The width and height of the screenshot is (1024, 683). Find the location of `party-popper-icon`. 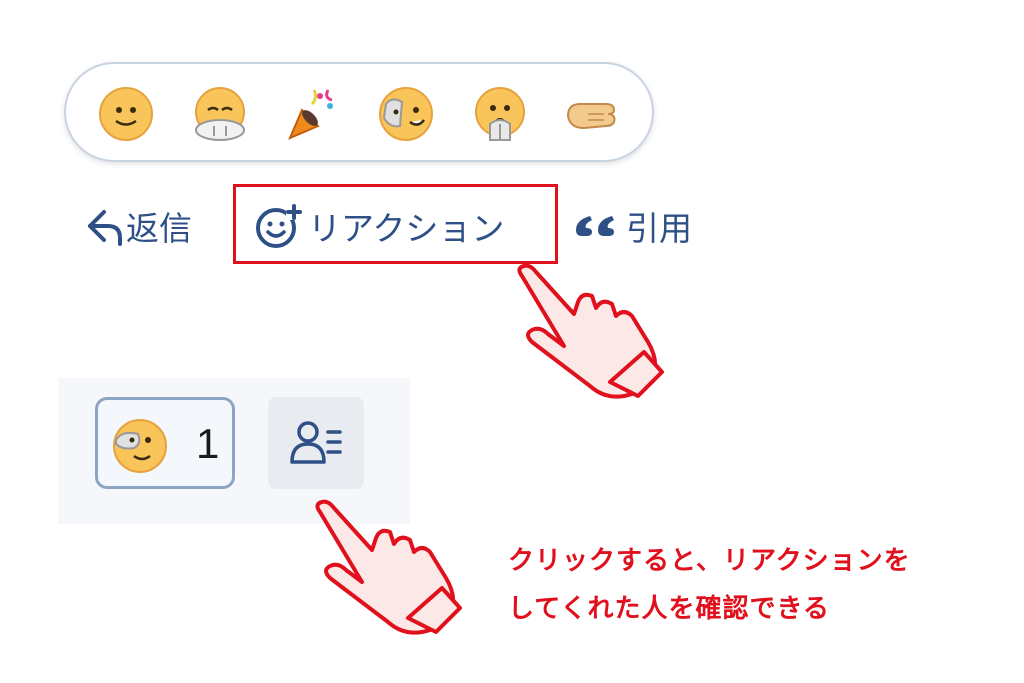

party-popper-icon is located at coordinates (312, 114).